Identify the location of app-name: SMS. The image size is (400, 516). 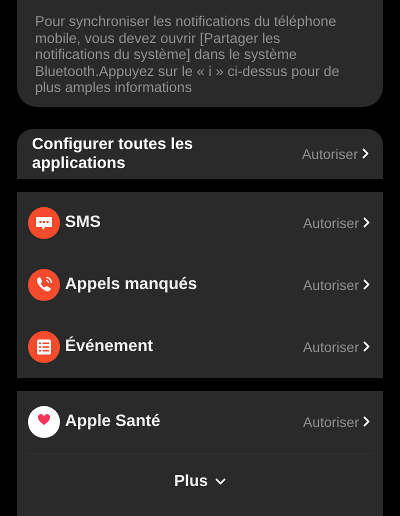
(83, 222).